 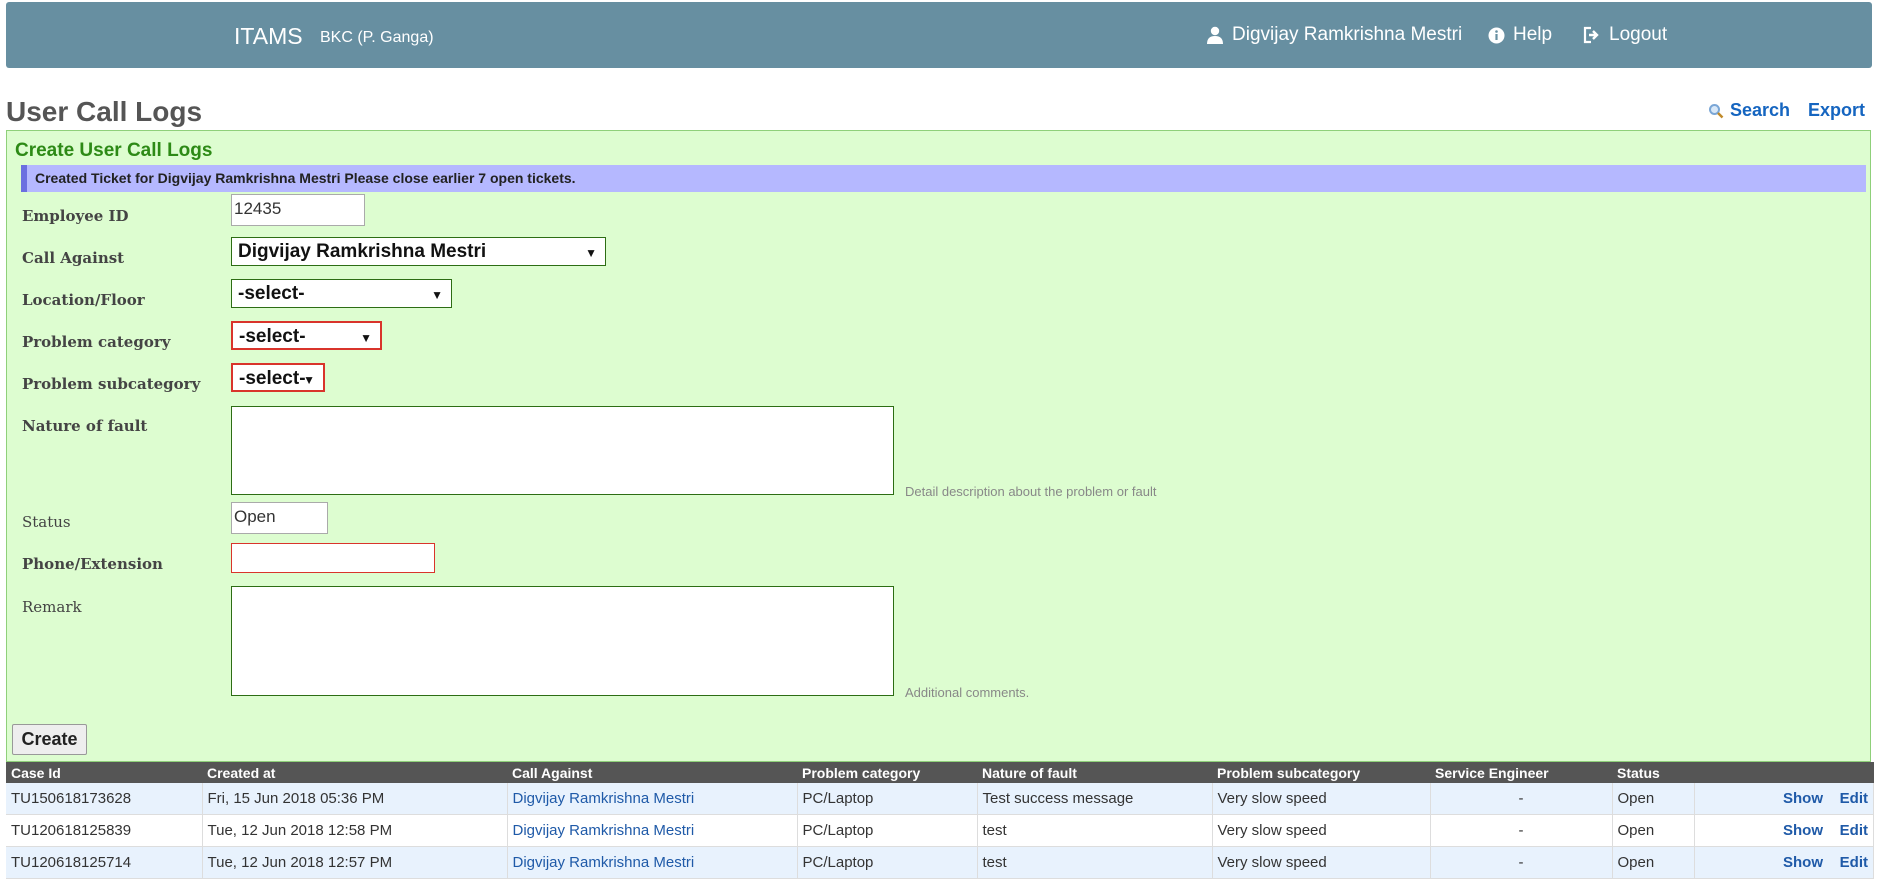 I want to click on user-name: Digvijay Ramkrishna Mestri, so click(x=1347, y=34).